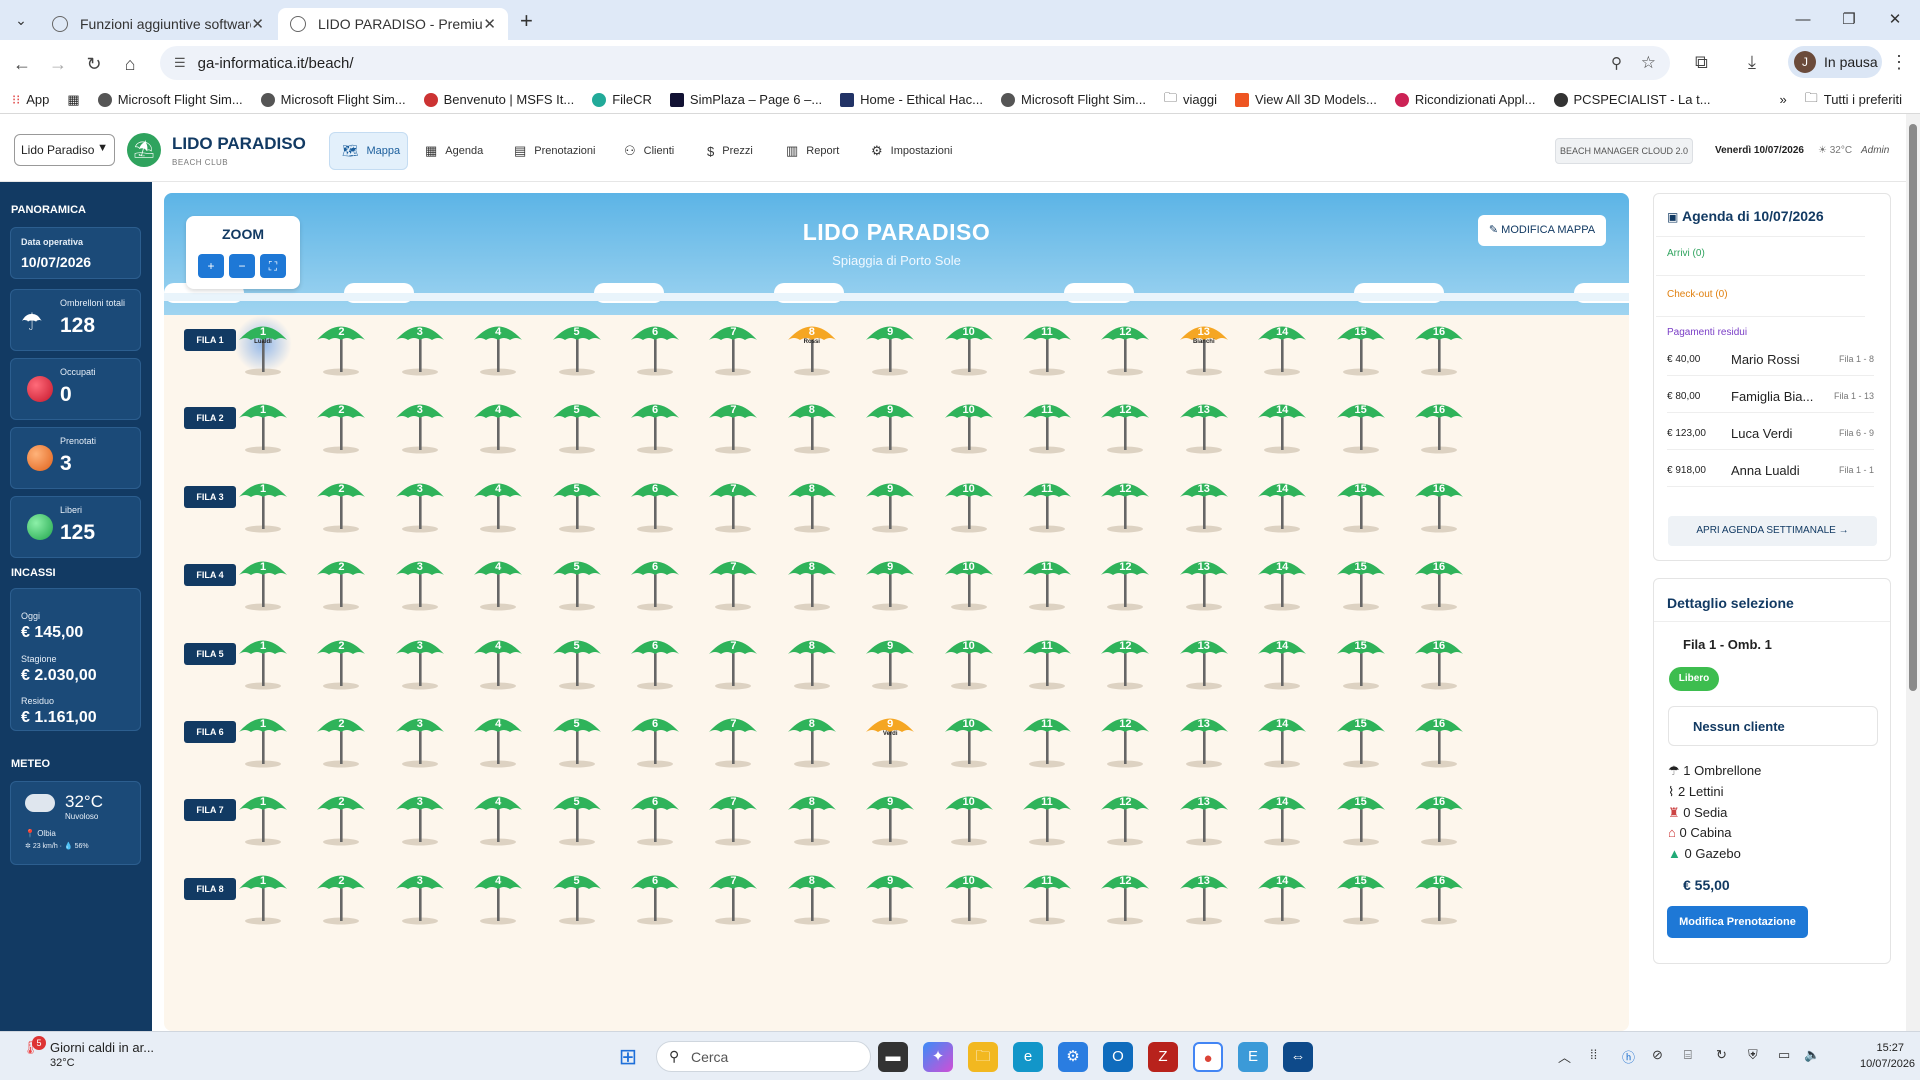  I want to click on umbrella-2-8: 8, so click(812, 427).